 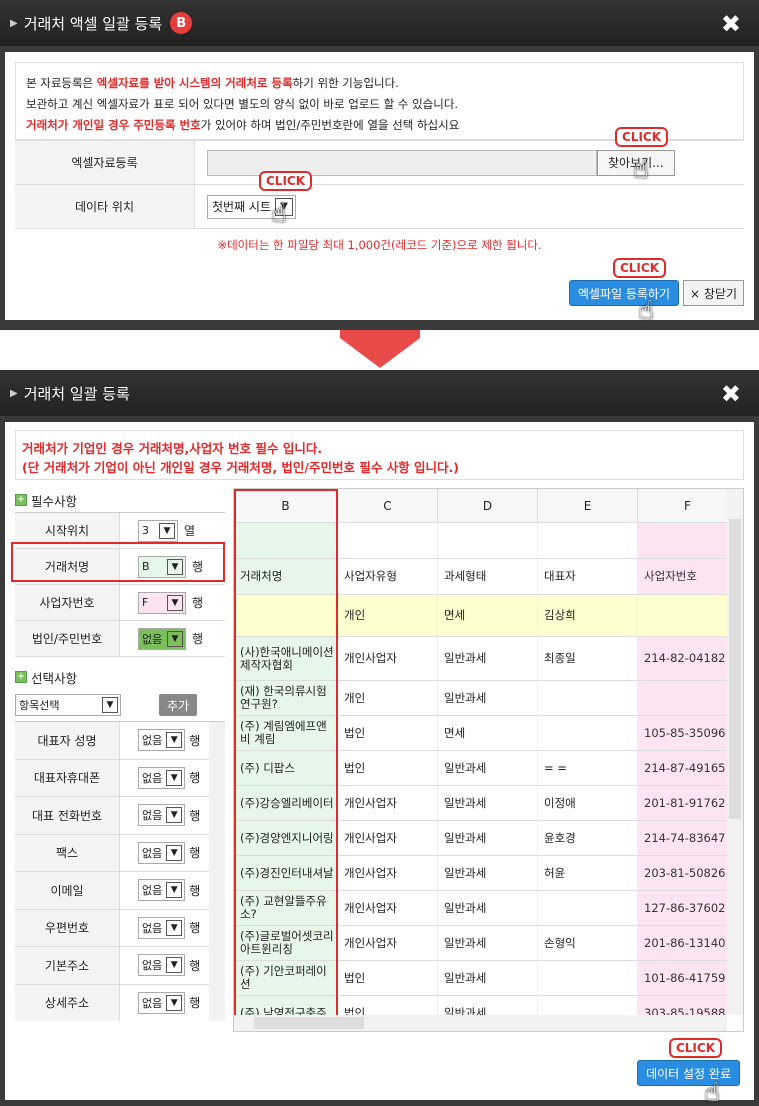 I want to click on grid-cell: 개인, so click(x=388, y=698).